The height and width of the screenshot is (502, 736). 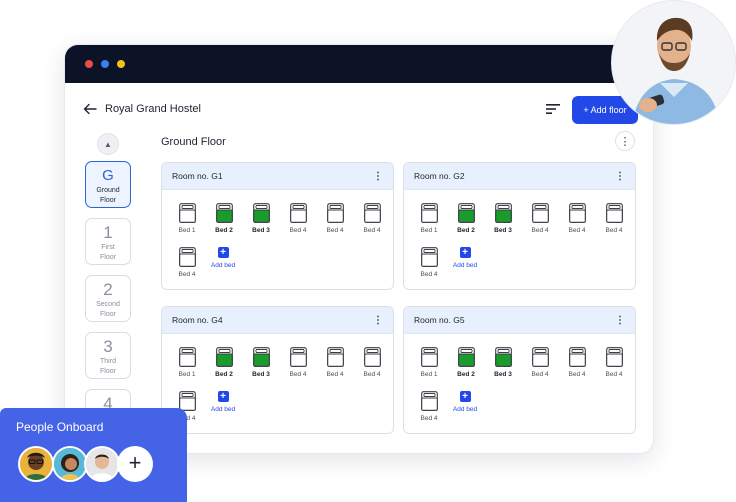 What do you see at coordinates (519, 176) in the screenshot?
I see `room-header: Room no. G2 ⋮` at bounding box center [519, 176].